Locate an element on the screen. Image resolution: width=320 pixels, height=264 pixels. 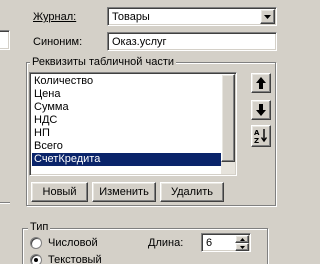
arrow-down-icon is located at coordinates (261, 110).